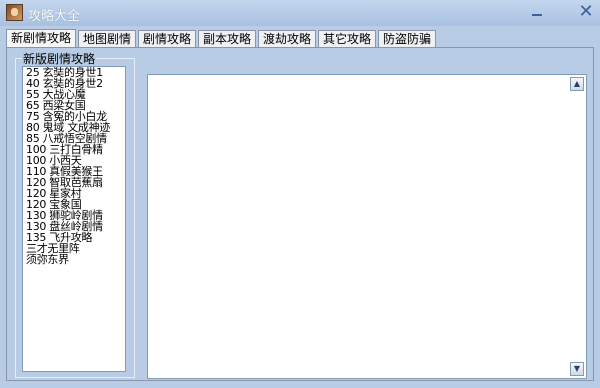 This screenshot has height=388, width=600. What do you see at coordinates (537, 13) in the screenshot?
I see `minimize-icon` at bounding box center [537, 13].